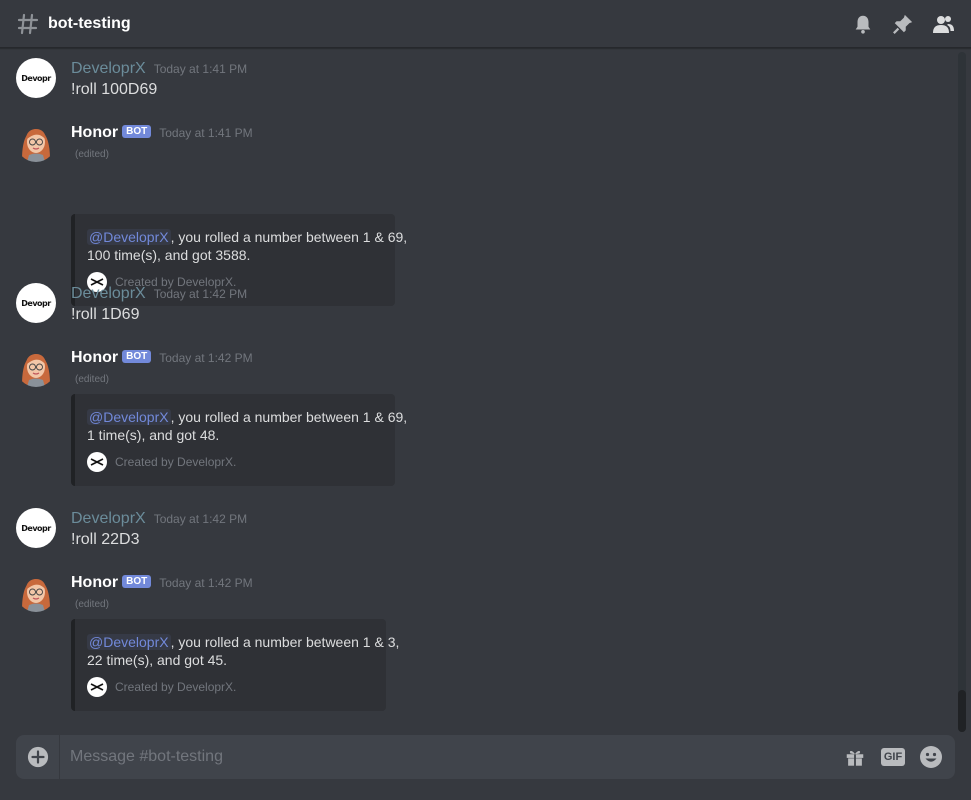 This screenshot has height=800, width=971. What do you see at coordinates (153, 435) in the screenshot?
I see `embed-line2: 1 time(s), and got 48.` at bounding box center [153, 435].